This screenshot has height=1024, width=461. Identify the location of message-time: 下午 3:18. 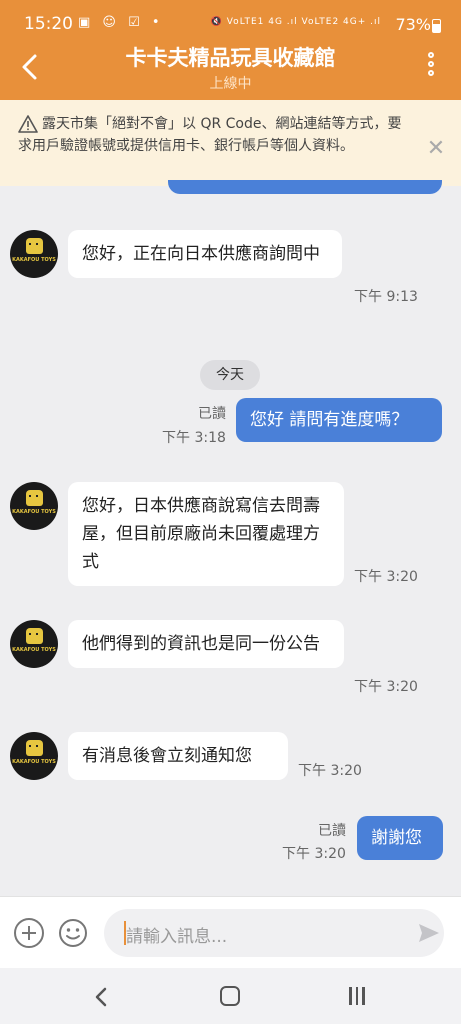
(194, 438).